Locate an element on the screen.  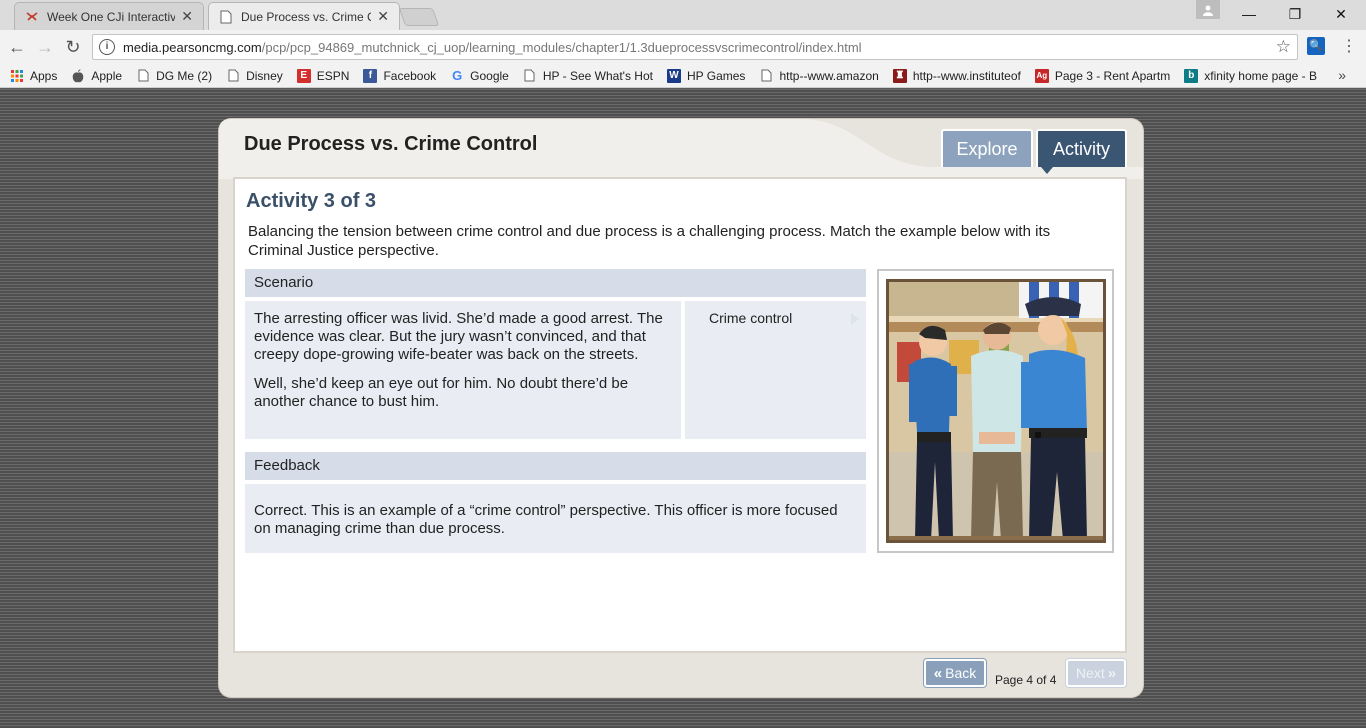
bookmark-label: ESPN is located at coordinates (333, 75).